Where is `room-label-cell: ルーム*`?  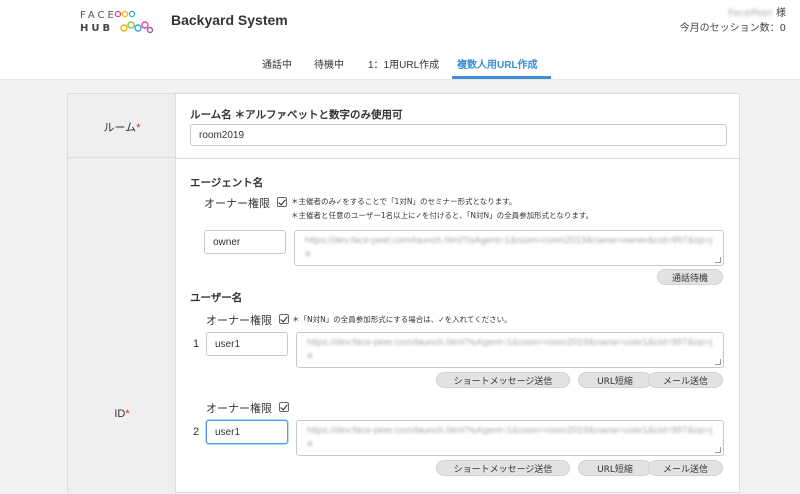 room-label-cell: ルーム* is located at coordinates (122, 126).